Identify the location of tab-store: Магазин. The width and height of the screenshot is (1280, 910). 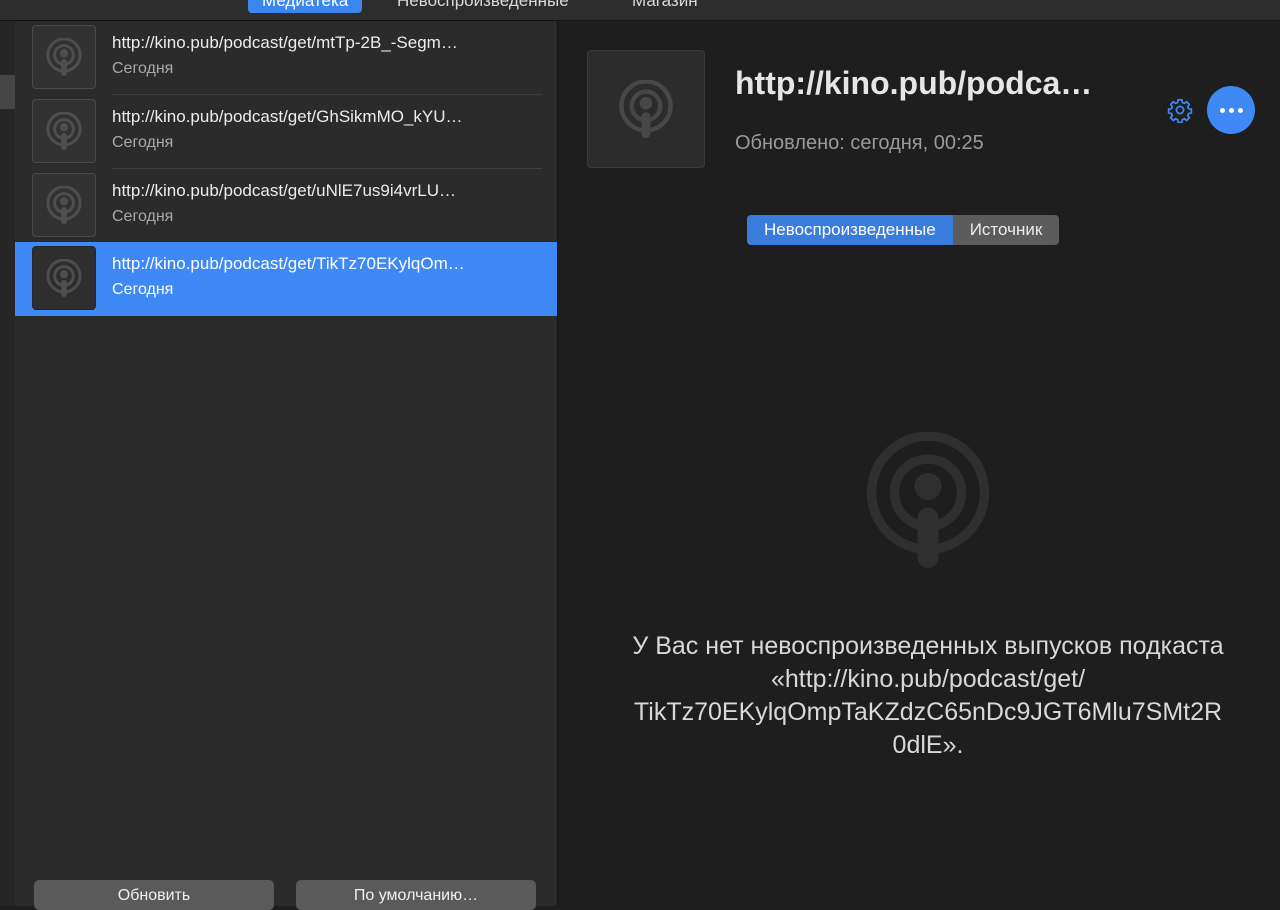
(665, 6).